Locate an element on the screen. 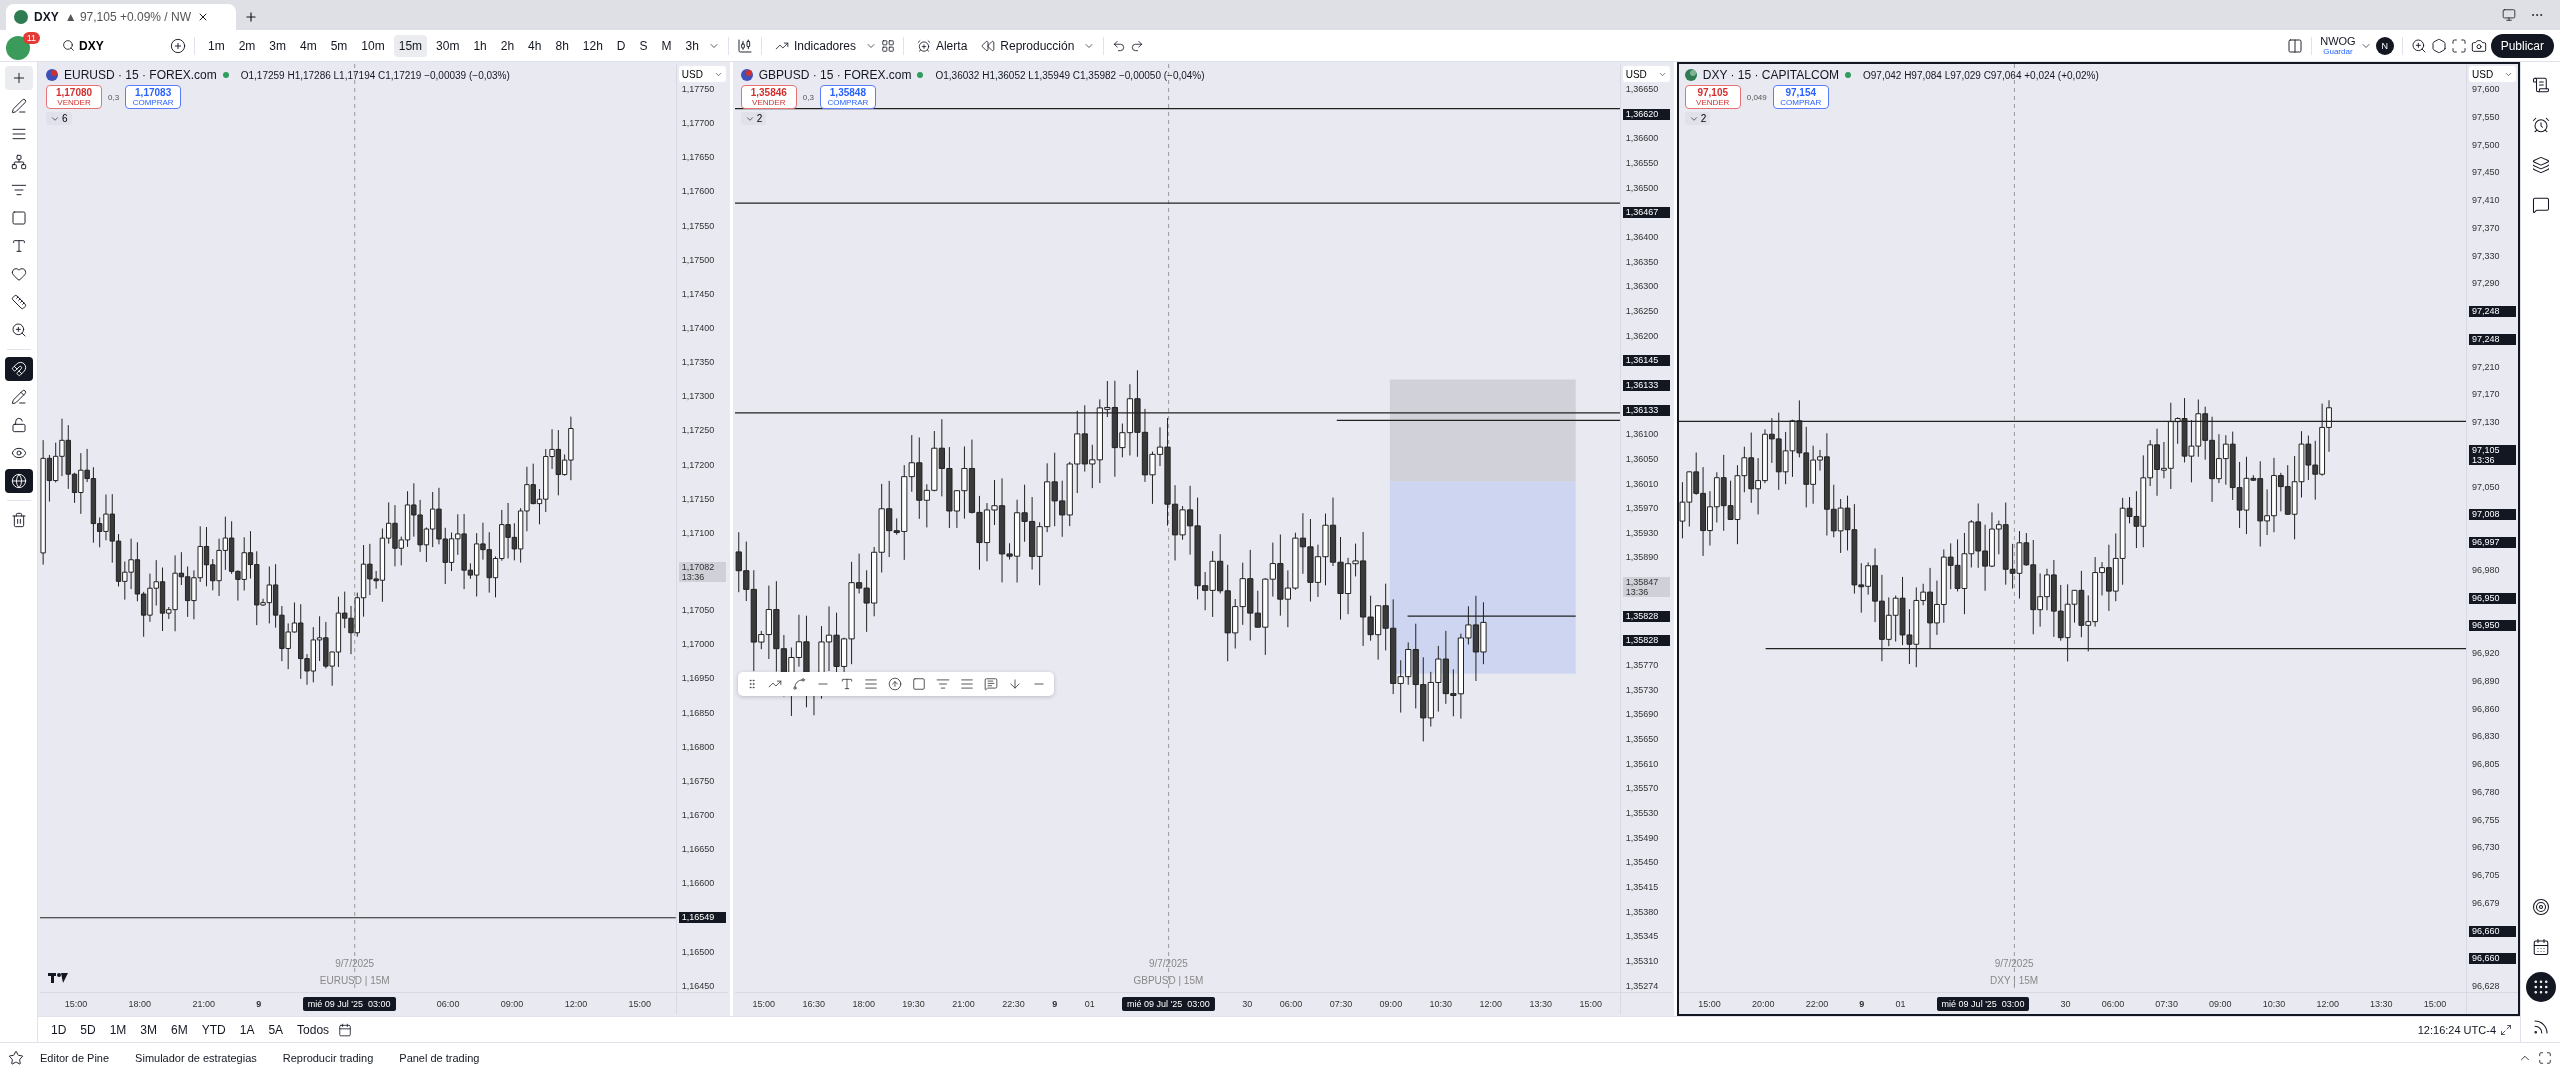 This screenshot has height=1072, width=2560. interval-button: 4m is located at coordinates (308, 45).